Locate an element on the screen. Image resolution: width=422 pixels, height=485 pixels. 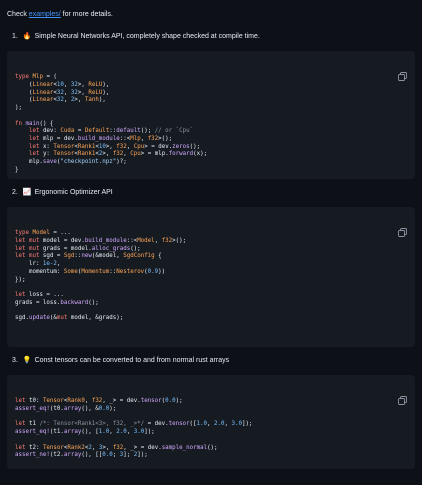
code-line: mlp.save("checkpoint.npz")?; is located at coordinates (71, 161).